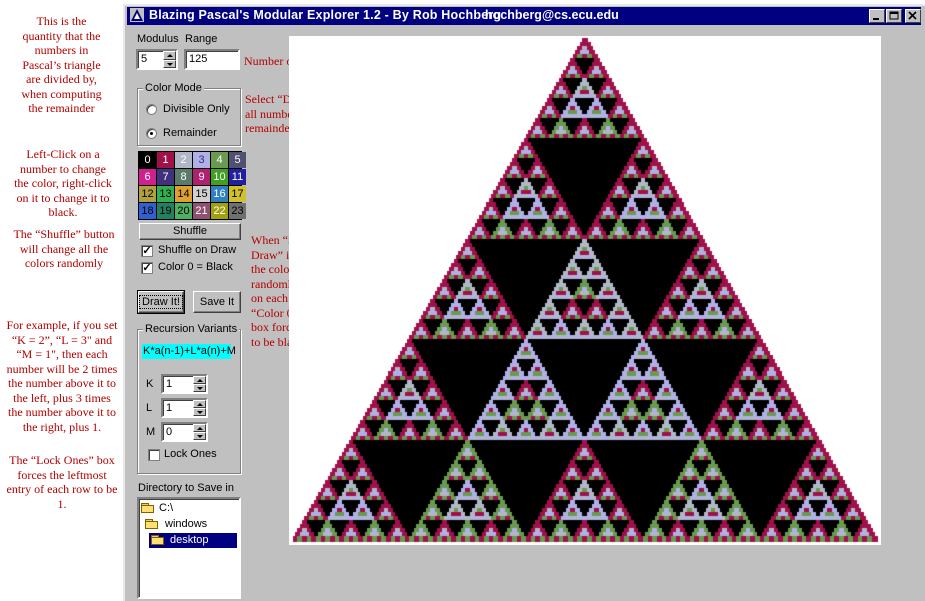  Describe the element at coordinates (63, 212) in the screenshot. I see `note-line: black.` at that location.